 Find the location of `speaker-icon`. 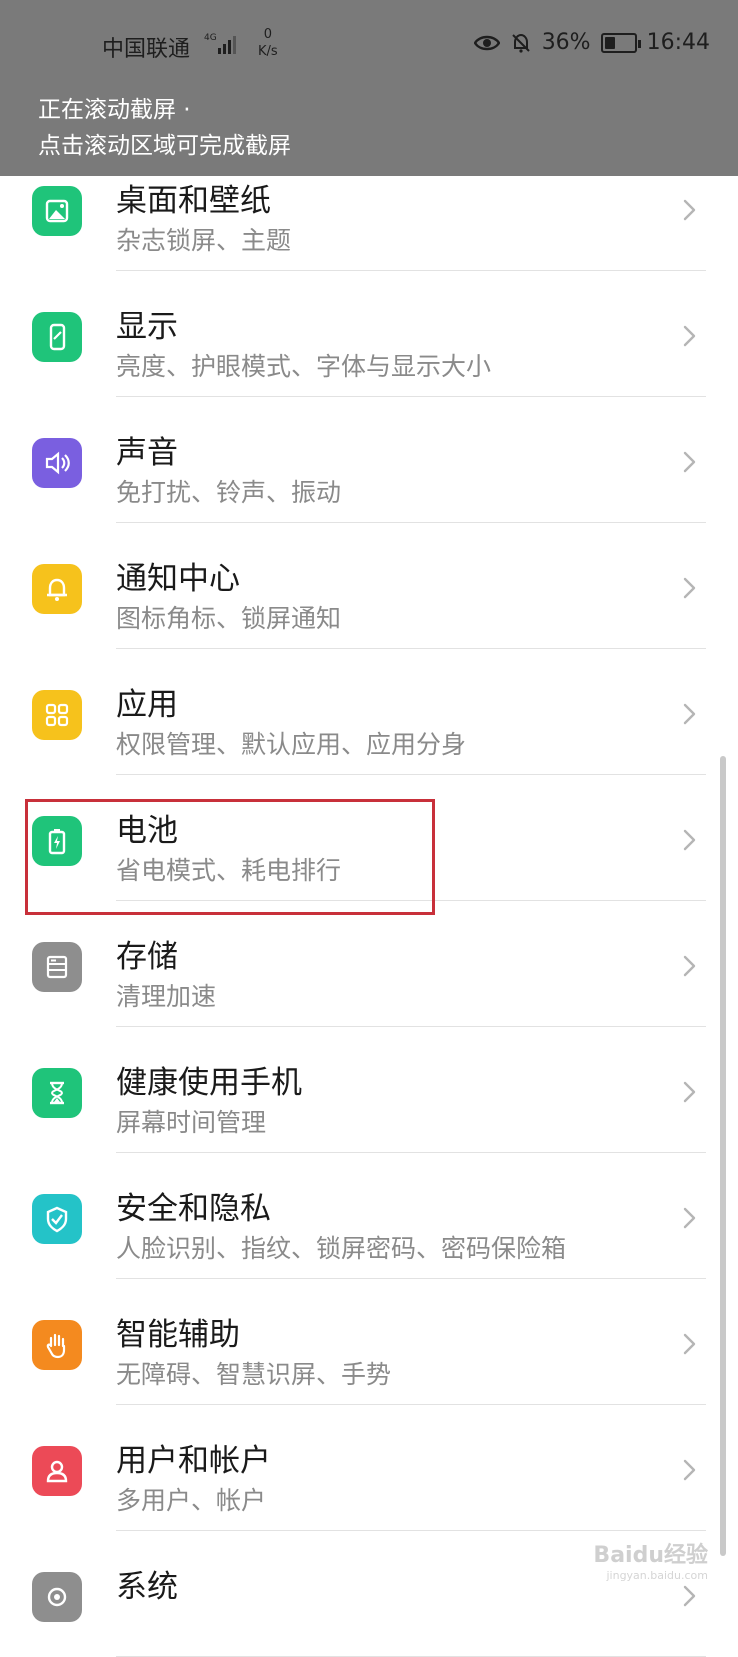

speaker-icon is located at coordinates (57, 463).